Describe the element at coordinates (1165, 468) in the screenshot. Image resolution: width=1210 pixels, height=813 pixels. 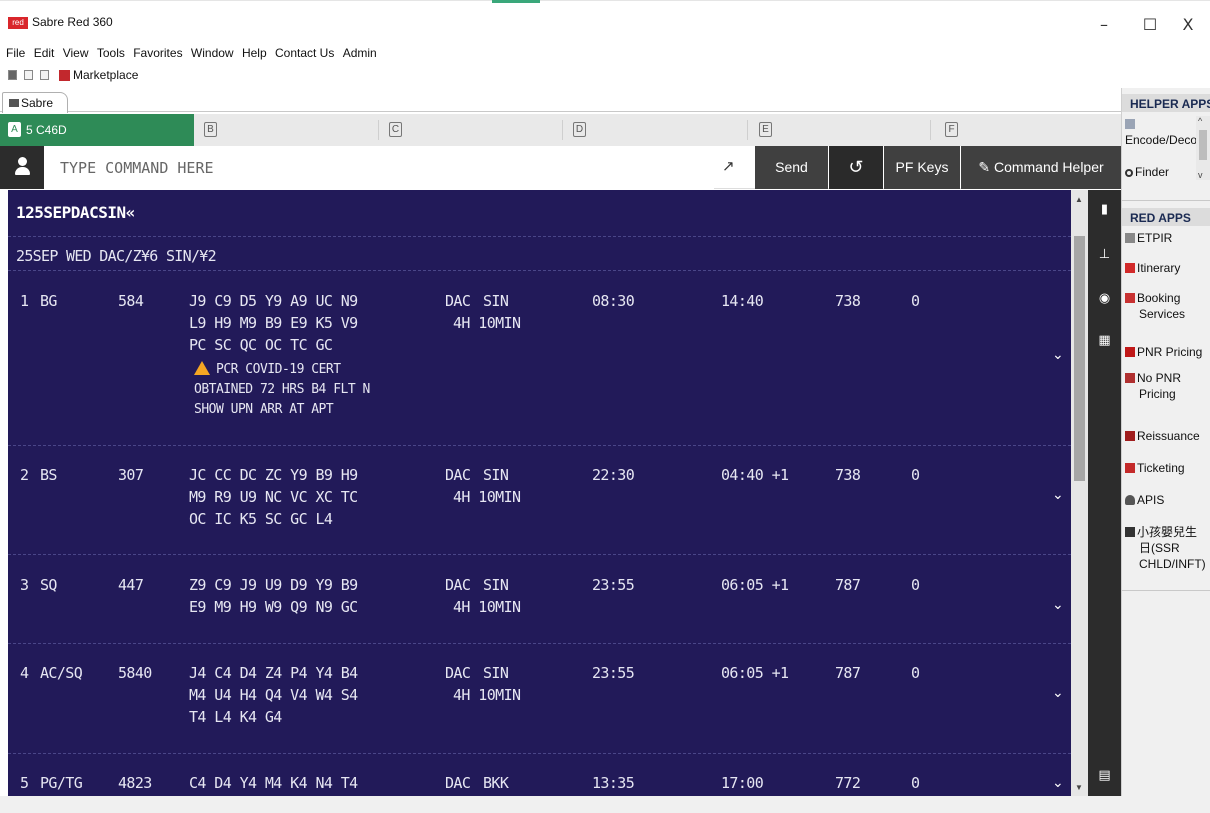
I see `red-app-ticketing: Ticketing` at that location.